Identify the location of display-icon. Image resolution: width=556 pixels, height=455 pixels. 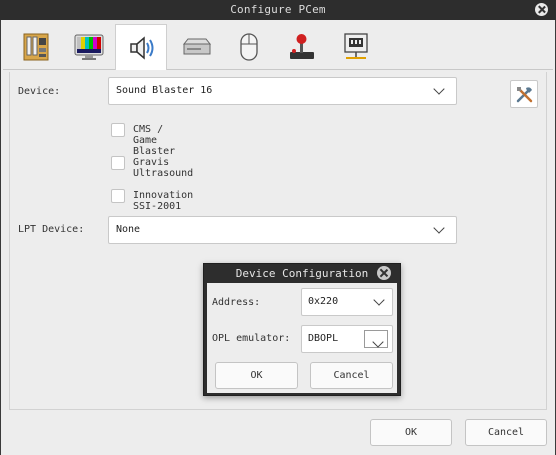
(89, 47).